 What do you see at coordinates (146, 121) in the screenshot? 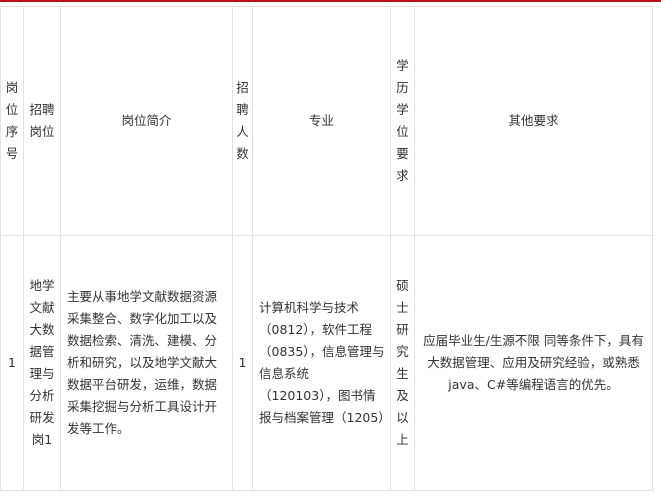
I see `header-intro: 岗位简介` at bounding box center [146, 121].